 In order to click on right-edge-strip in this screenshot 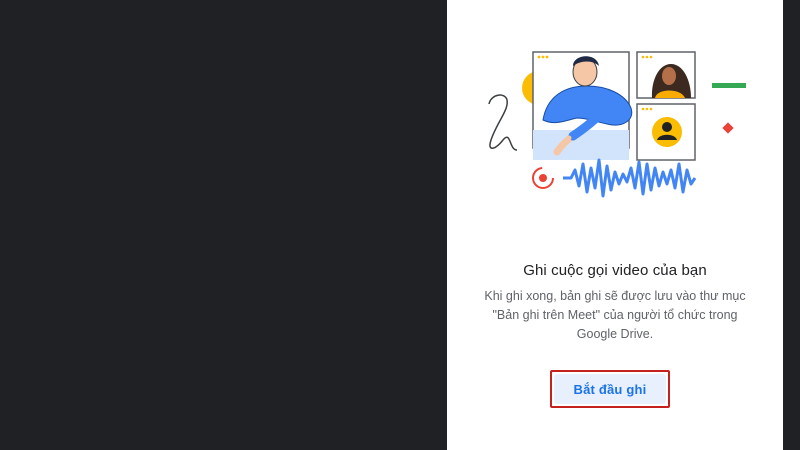, I will do `click(791, 225)`.